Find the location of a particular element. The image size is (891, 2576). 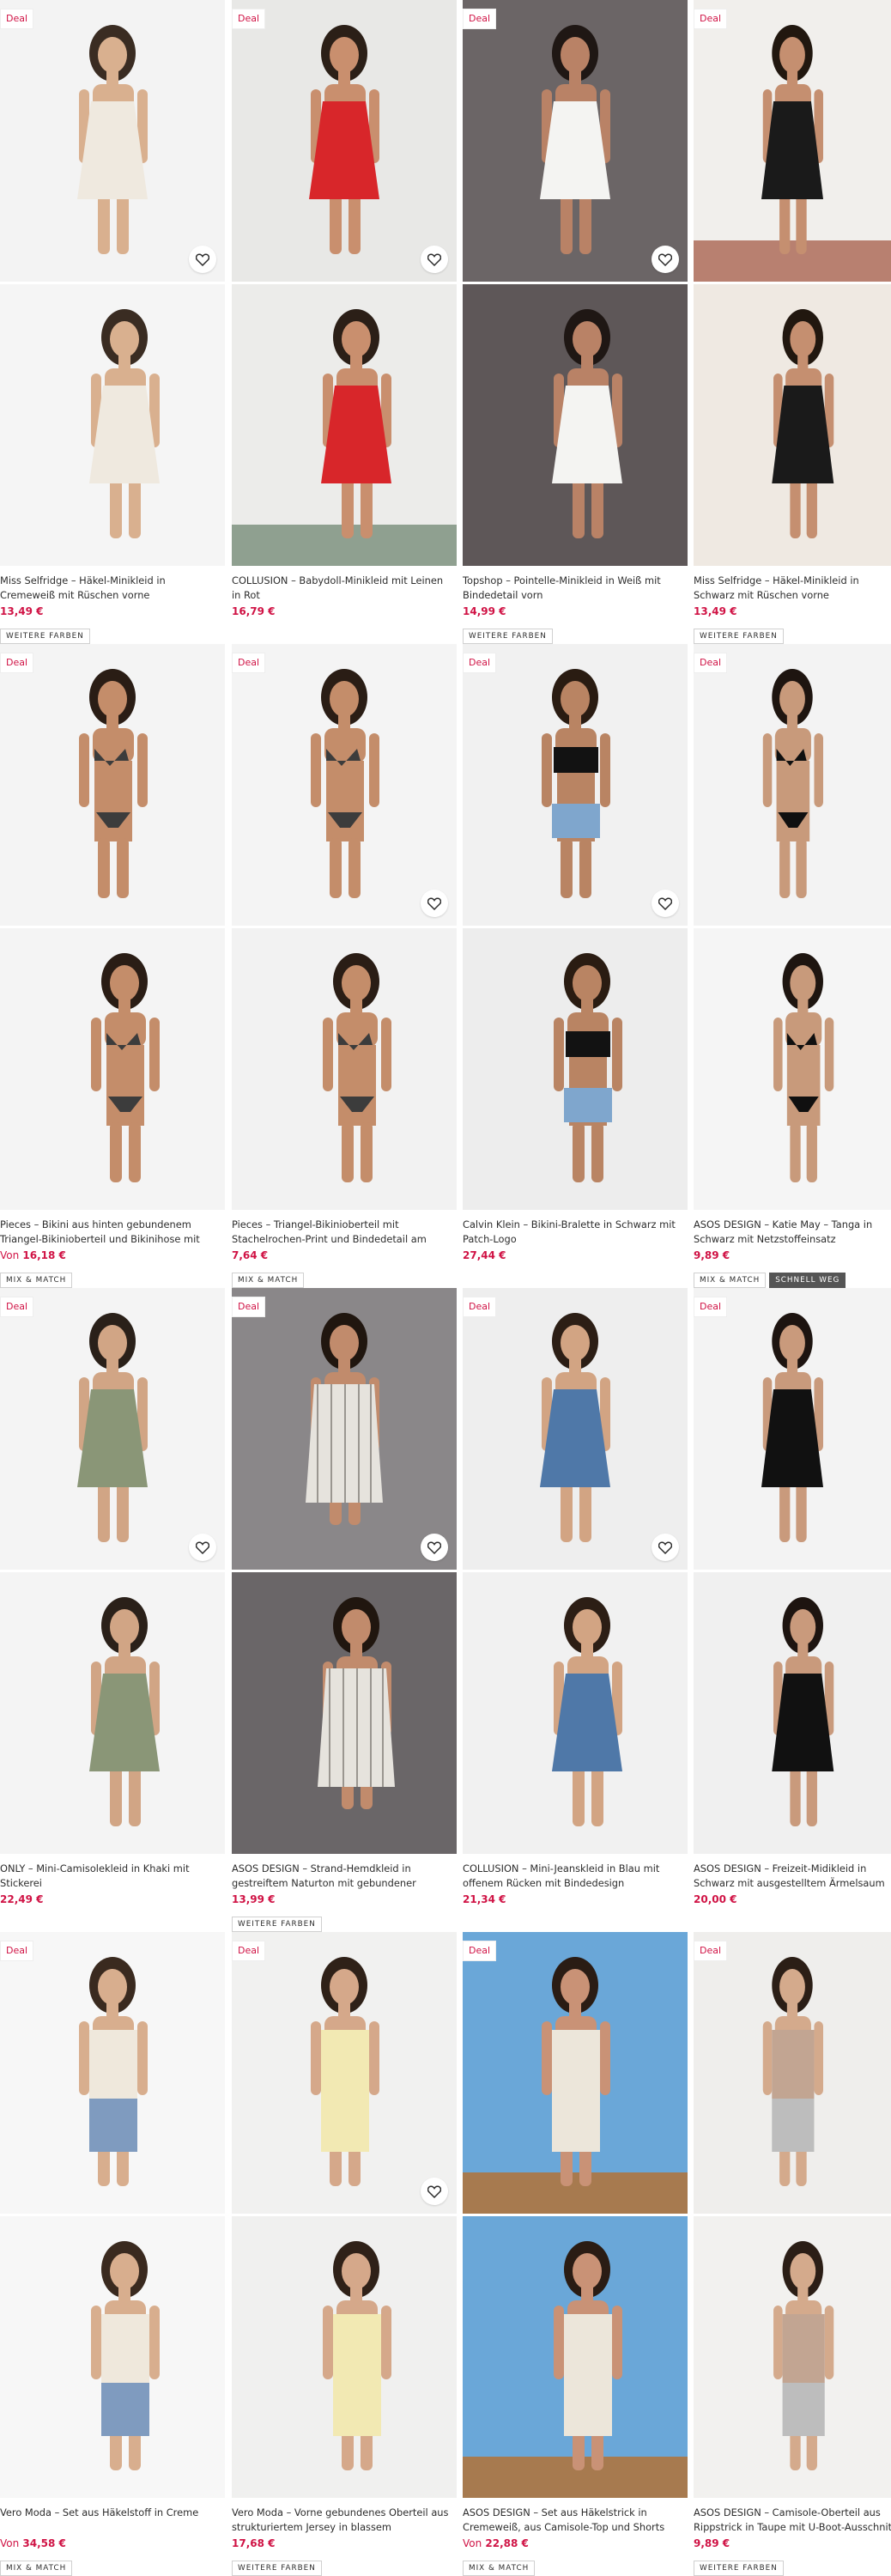

price-value: 9,89 € is located at coordinates (712, 1255).